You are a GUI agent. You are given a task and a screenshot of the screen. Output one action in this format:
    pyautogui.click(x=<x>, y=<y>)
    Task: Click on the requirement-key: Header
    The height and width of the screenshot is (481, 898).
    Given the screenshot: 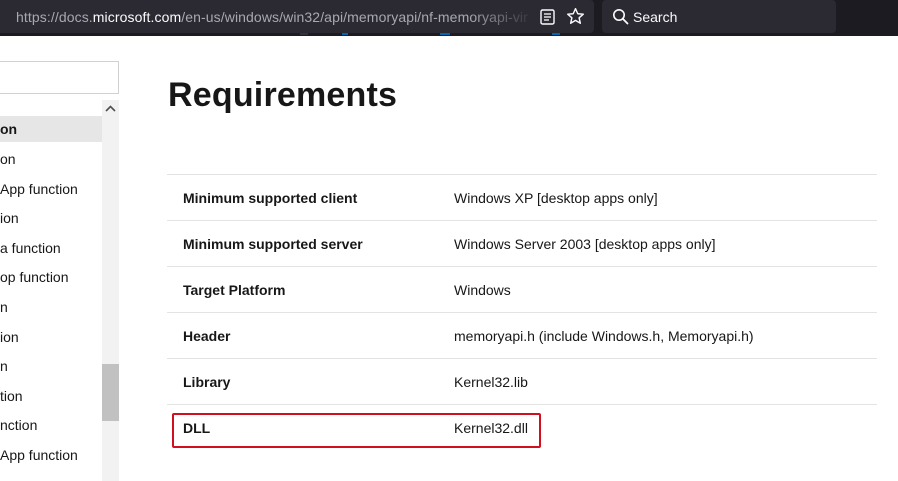 What is the action you would take?
    pyautogui.click(x=207, y=336)
    